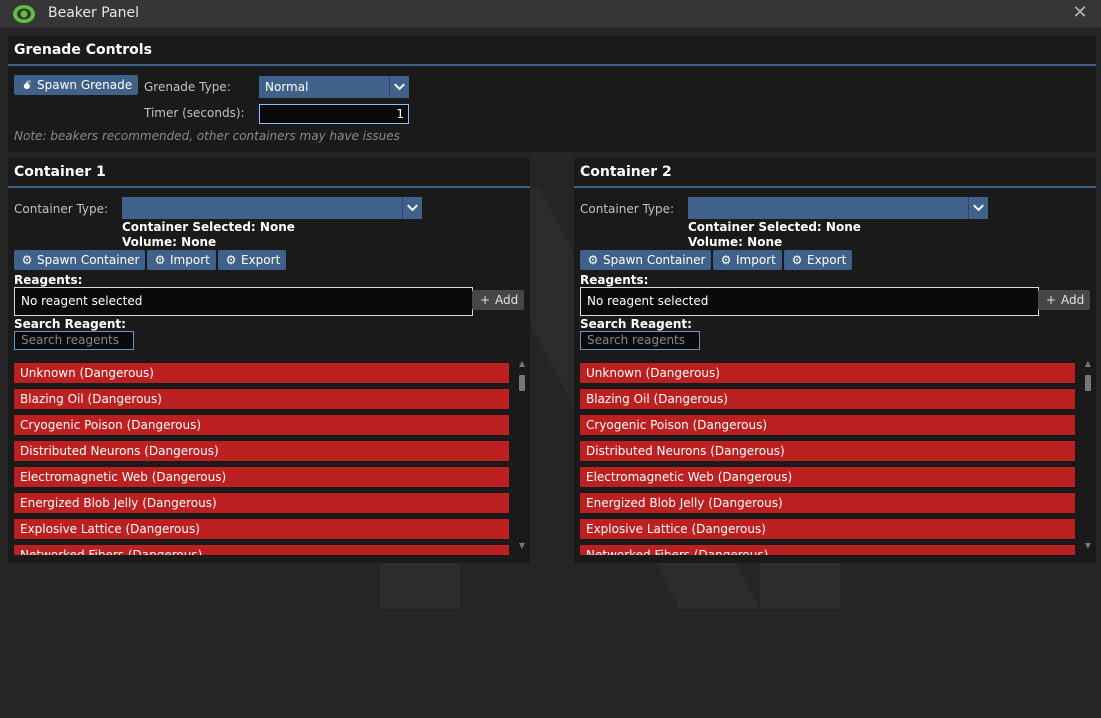 The width and height of the screenshot is (1101, 718). I want to click on grenade-type-dropdown: Normal, so click(334, 87).